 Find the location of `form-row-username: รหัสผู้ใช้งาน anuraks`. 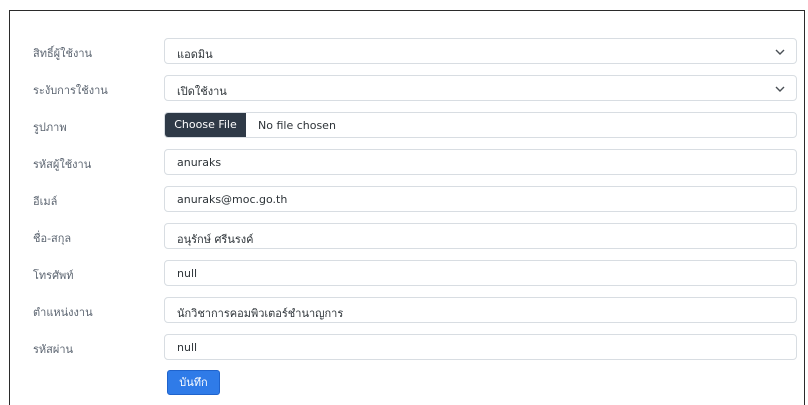

form-row-username: รหัสผู้ใช้งาน anuraks is located at coordinates (408, 162).